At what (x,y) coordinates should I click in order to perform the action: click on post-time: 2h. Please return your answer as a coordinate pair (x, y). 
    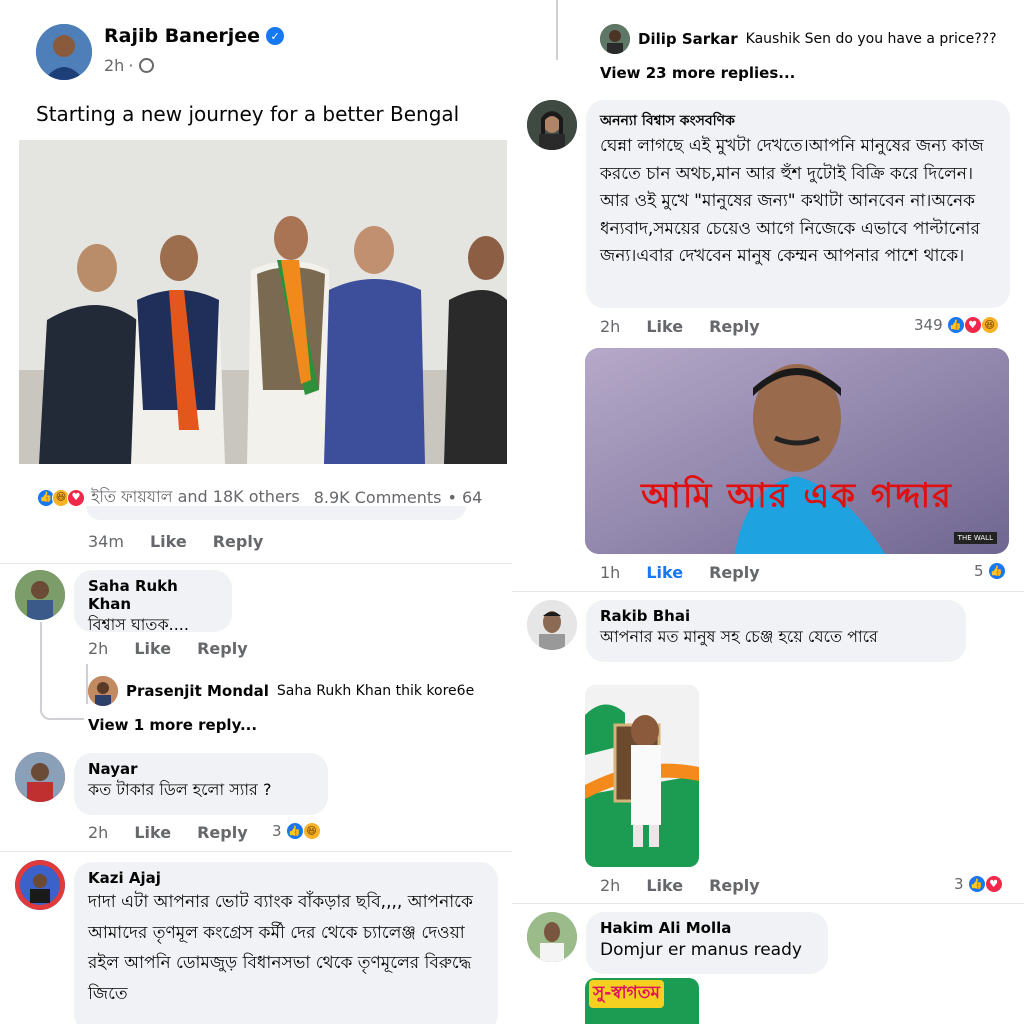
    Looking at the image, I should click on (114, 65).